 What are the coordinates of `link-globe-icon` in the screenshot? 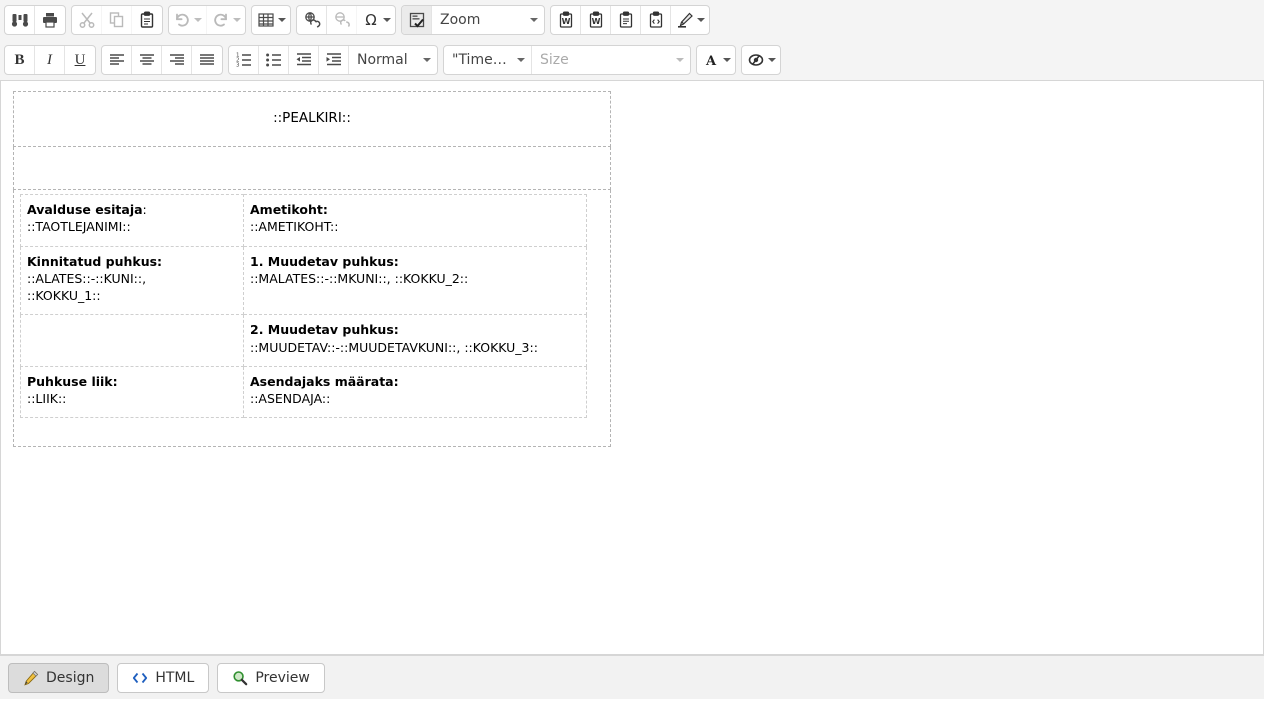 It's located at (312, 20).